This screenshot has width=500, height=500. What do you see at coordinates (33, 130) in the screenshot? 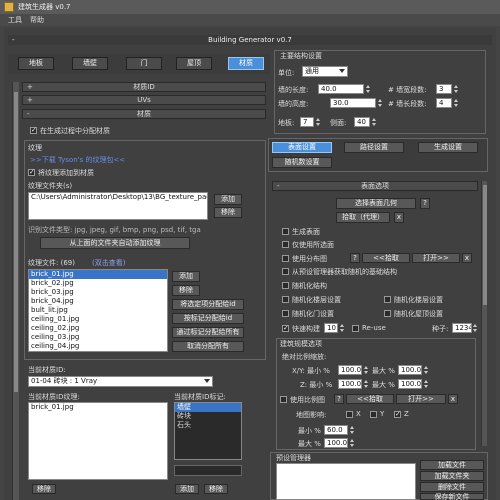
I see `assign-during-gen-checkbox` at bounding box center [33, 130].